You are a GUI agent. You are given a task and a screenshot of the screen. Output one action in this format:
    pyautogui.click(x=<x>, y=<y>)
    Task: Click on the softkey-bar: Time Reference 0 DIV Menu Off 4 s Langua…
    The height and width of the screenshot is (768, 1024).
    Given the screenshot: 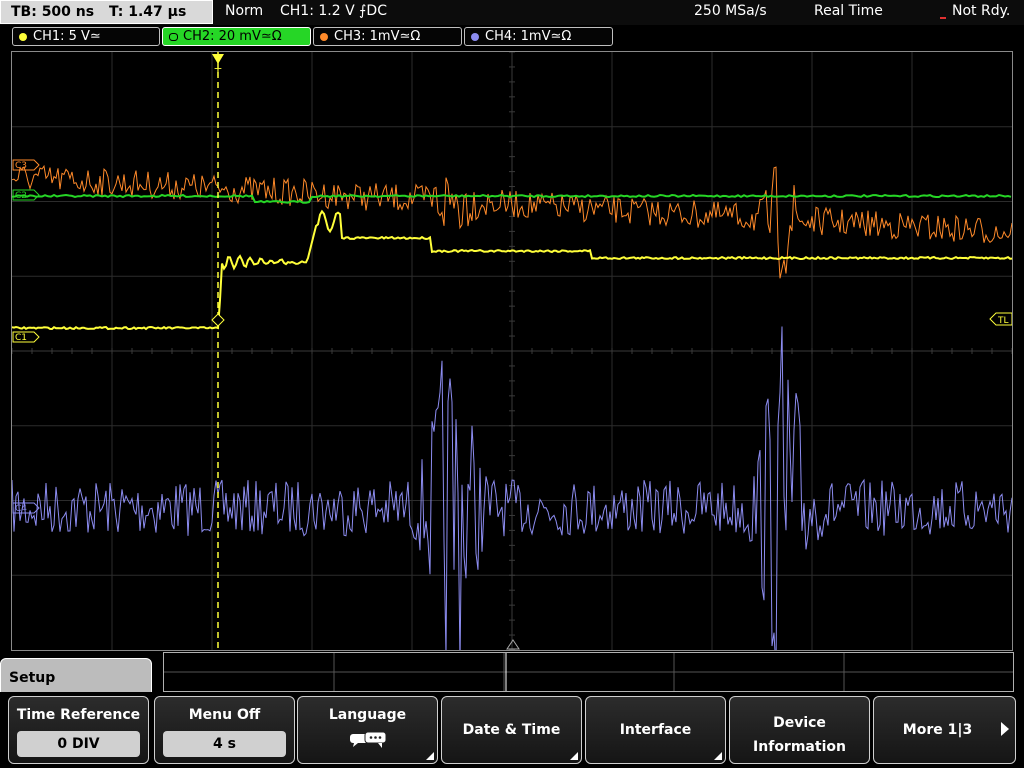 What is the action you would take?
    pyautogui.click(x=512, y=730)
    